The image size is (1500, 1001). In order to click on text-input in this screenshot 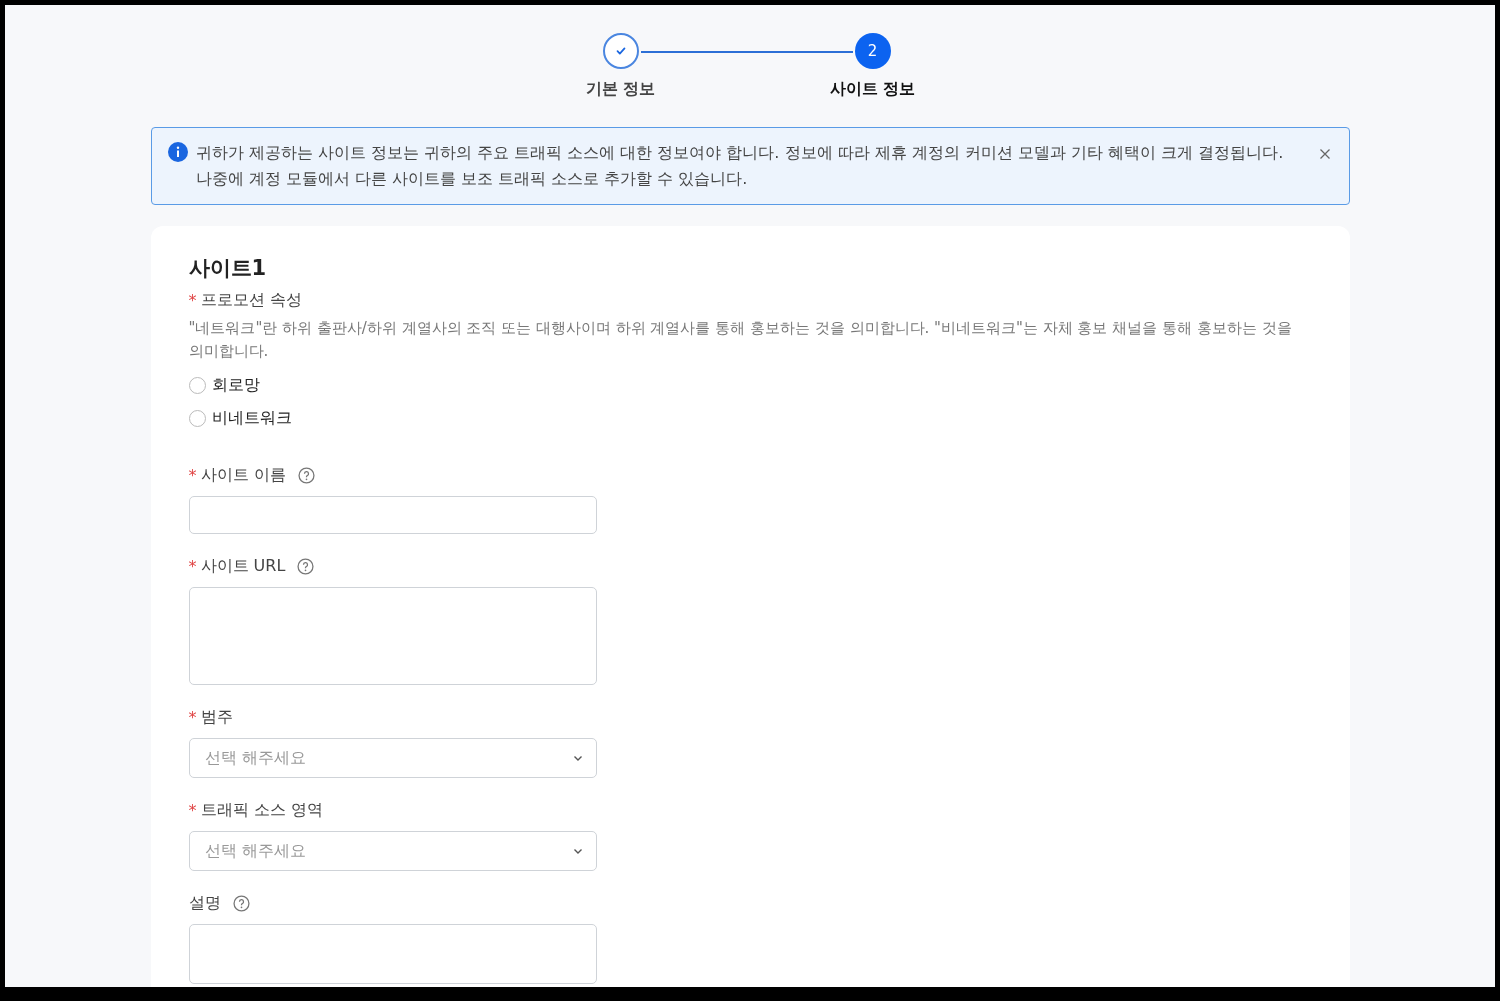, I will do `click(392, 515)`.